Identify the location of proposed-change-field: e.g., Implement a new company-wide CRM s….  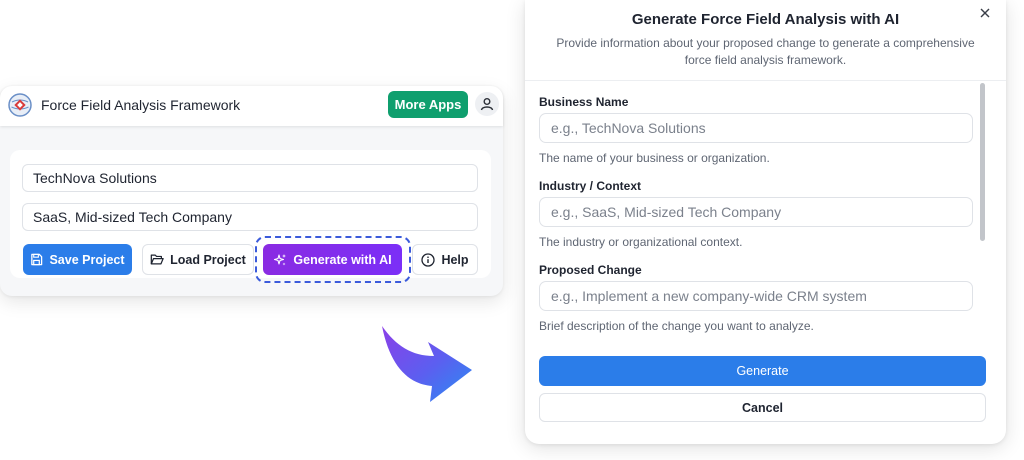
(756, 296).